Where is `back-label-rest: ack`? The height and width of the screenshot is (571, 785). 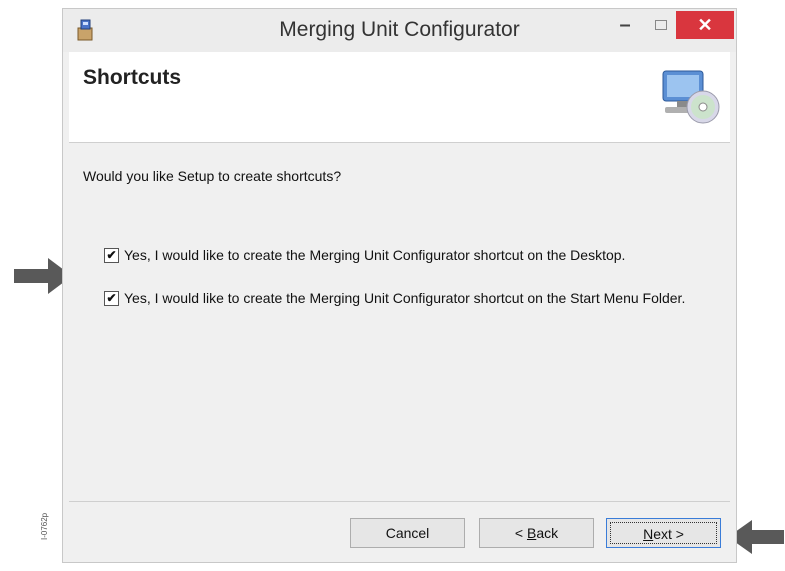
back-label-rest: ack is located at coordinates (547, 533).